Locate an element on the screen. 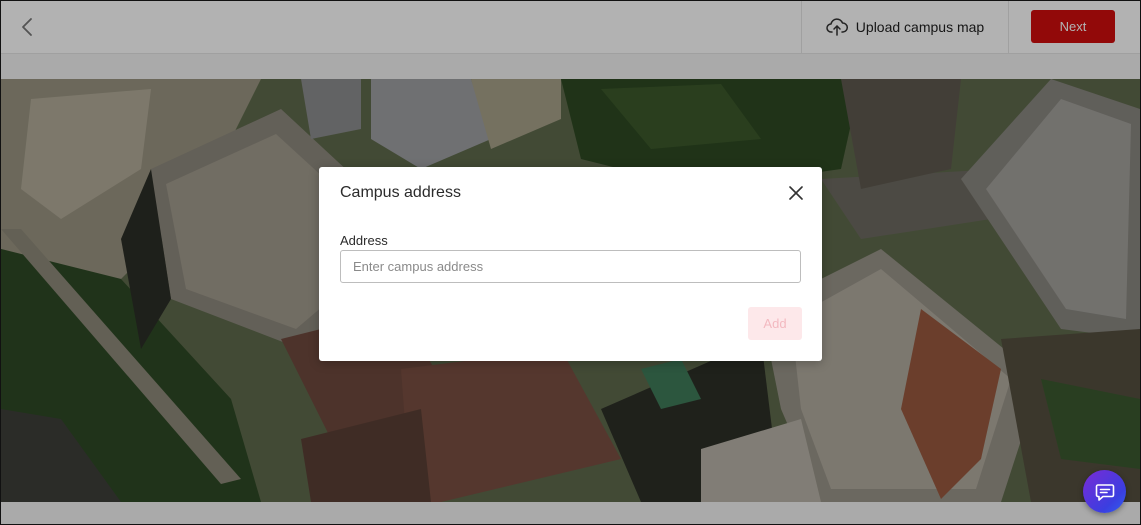  address-label: Address is located at coordinates (364, 240).